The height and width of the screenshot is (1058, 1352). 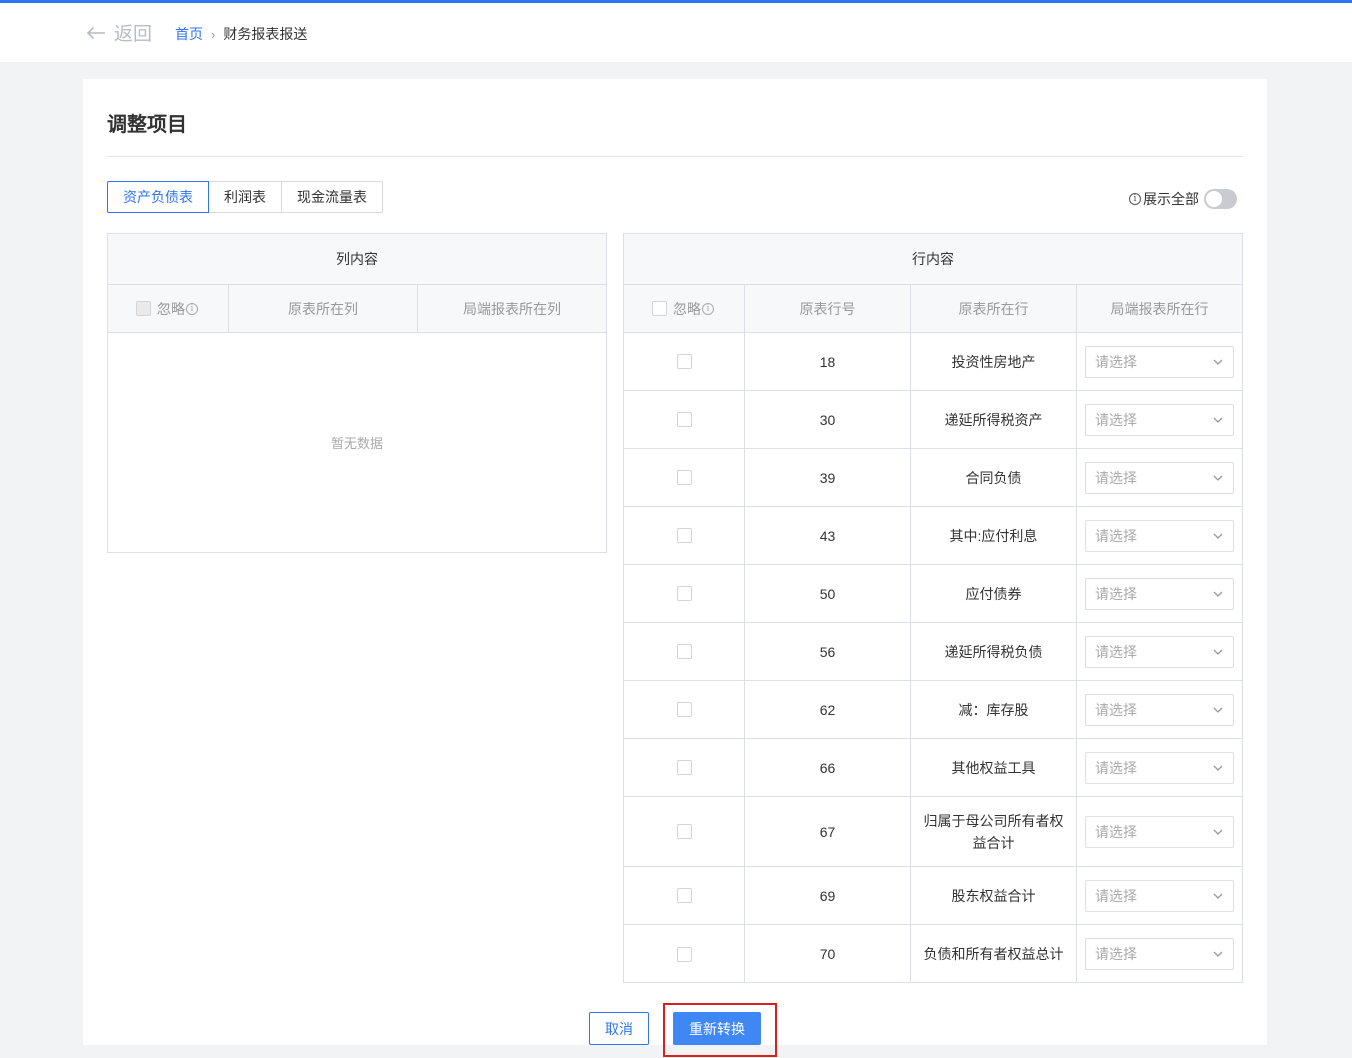 I want to click on row-source-name: 递延所得税负债, so click(x=993, y=651).